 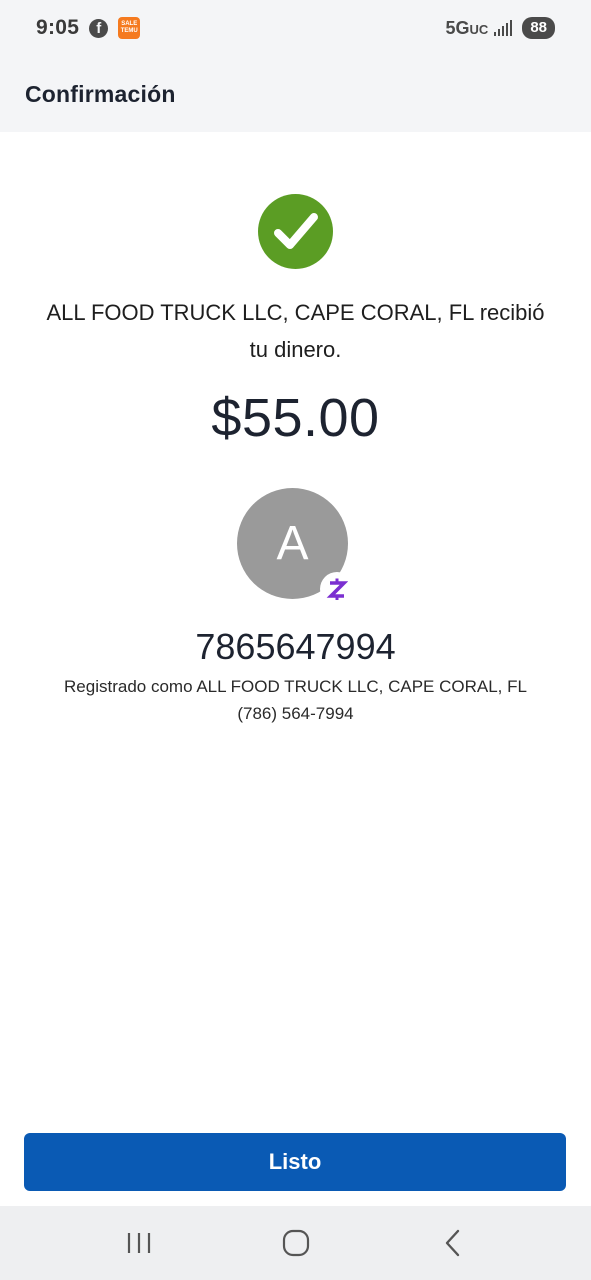 I want to click on app-header: Confirmación, so click(x=295, y=94).